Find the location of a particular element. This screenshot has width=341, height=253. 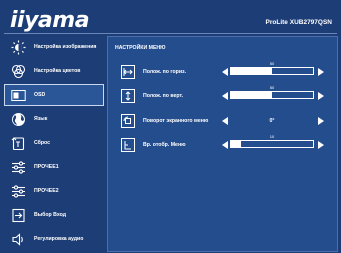

panel-title: НАСТРОЙКИ МЕНЮ is located at coordinates (140, 48).